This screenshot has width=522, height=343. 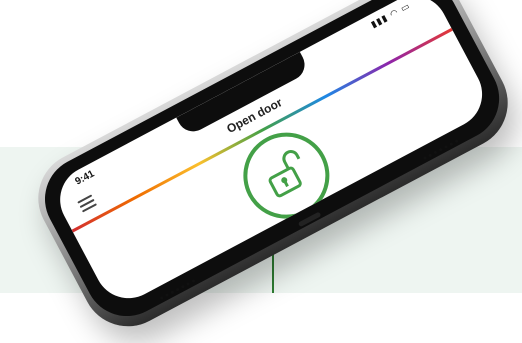 I want to click on unlocked-padlock-icon, so click(x=285, y=174).